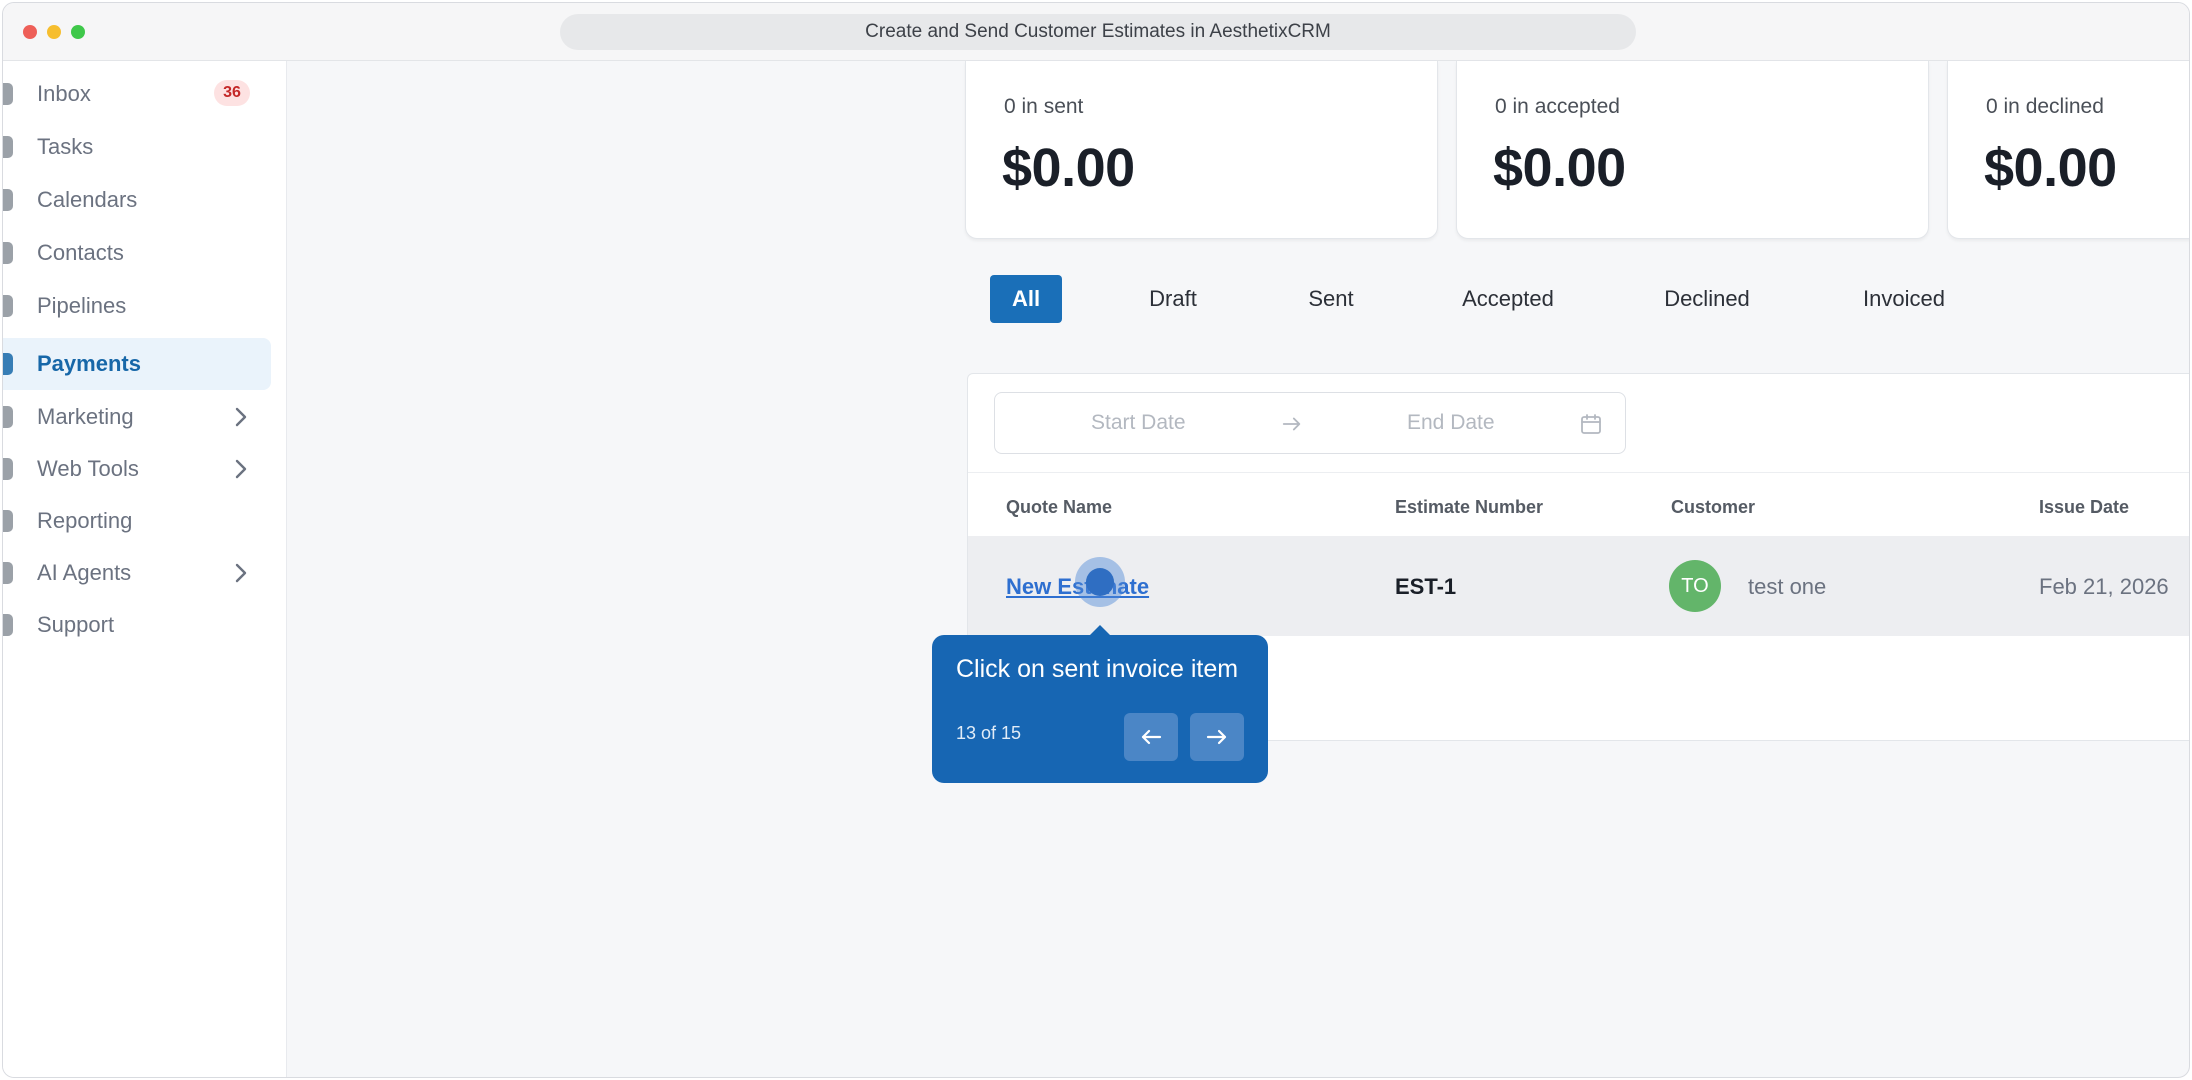 Image resolution: width=2192 pixels, height=1080 pixels. Describe the element at coordinates (1787, 586) in the screenshot. I see `customer-name: test one` at that location.